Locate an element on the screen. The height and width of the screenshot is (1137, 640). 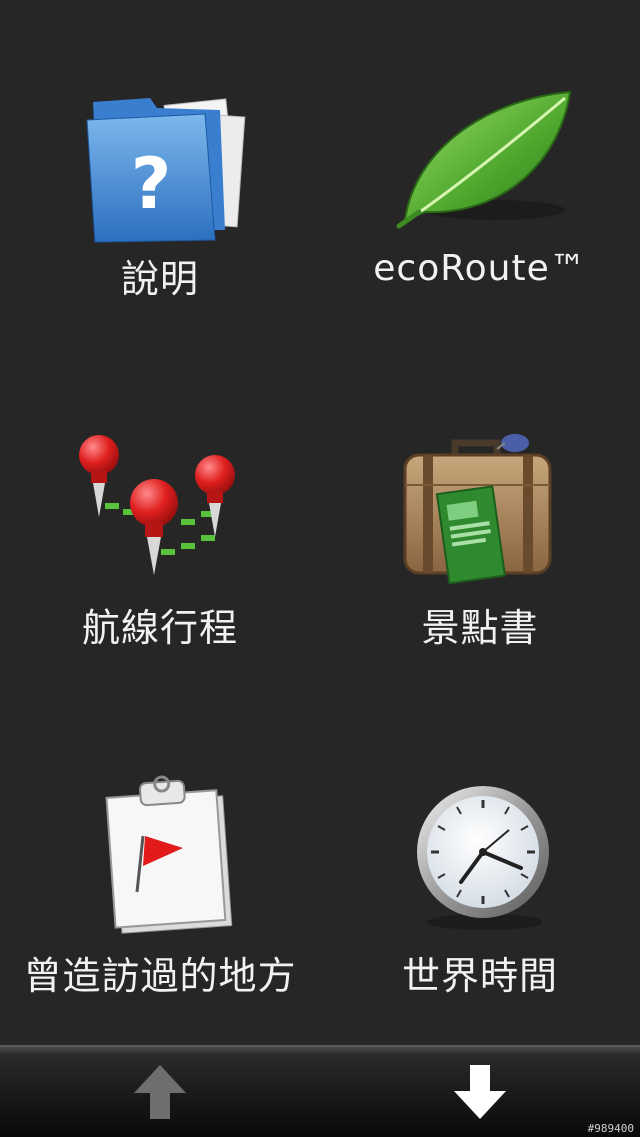
route-pins-icon is located at coordinates (160, 510).